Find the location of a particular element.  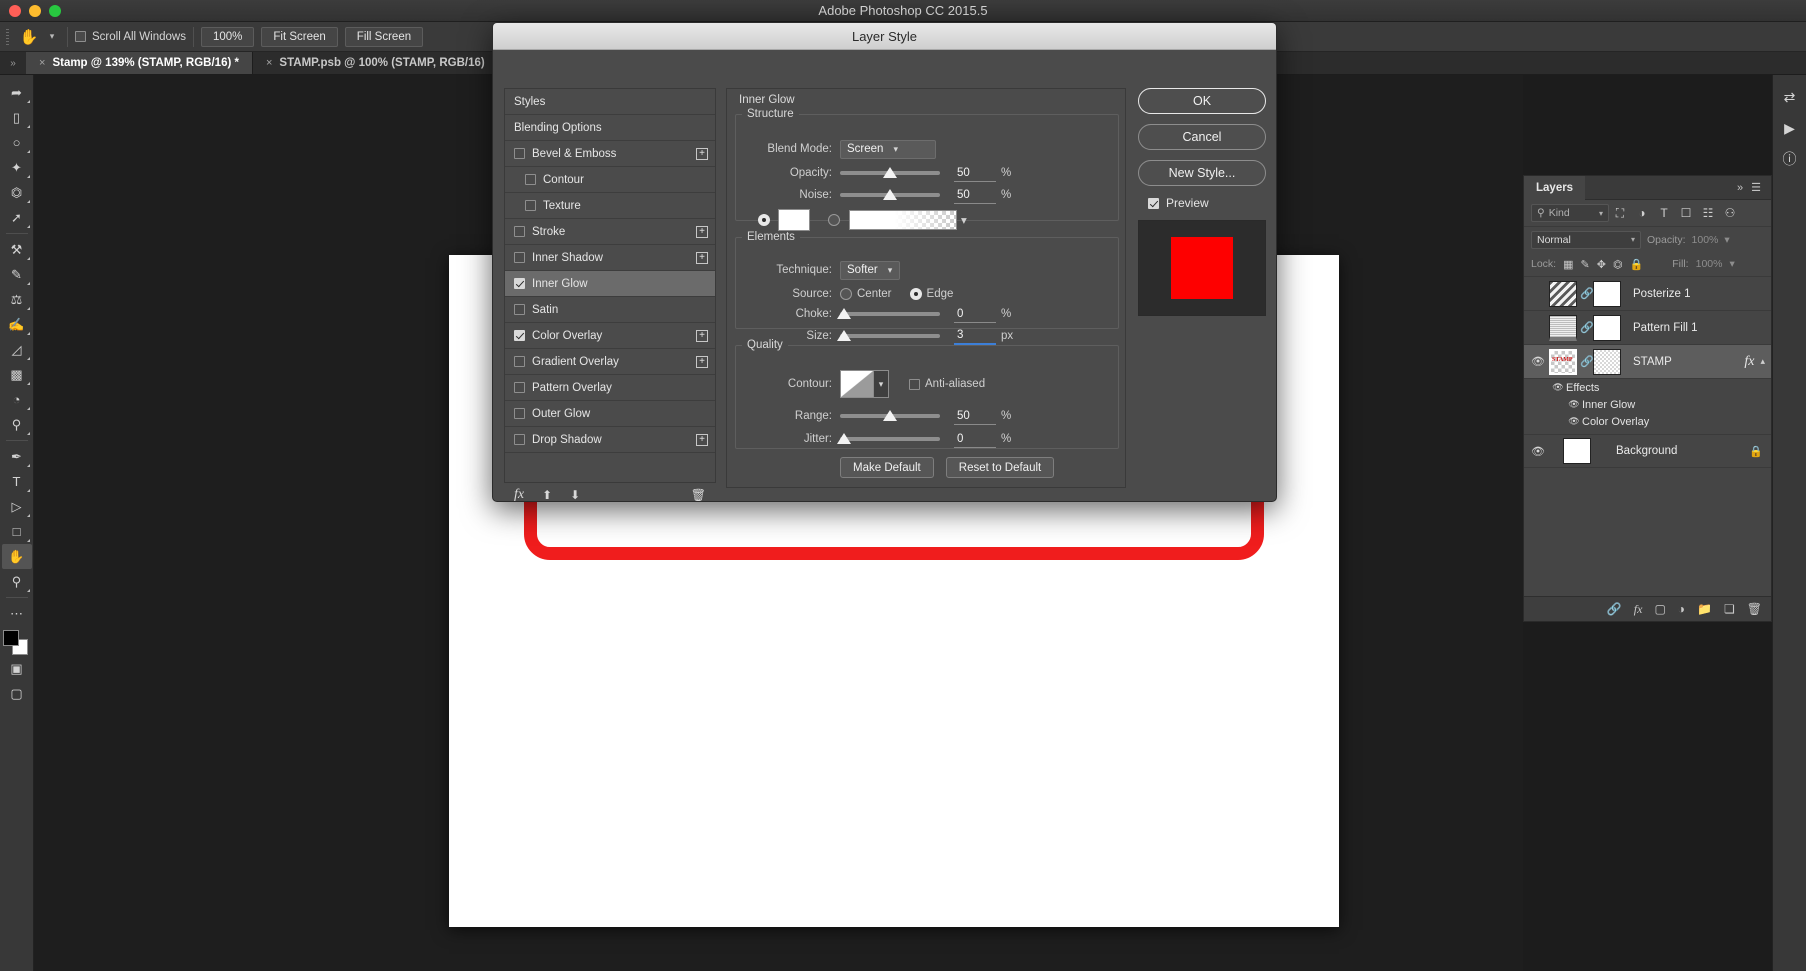

opacity-input: 50 is located at coordinates (975, 173).